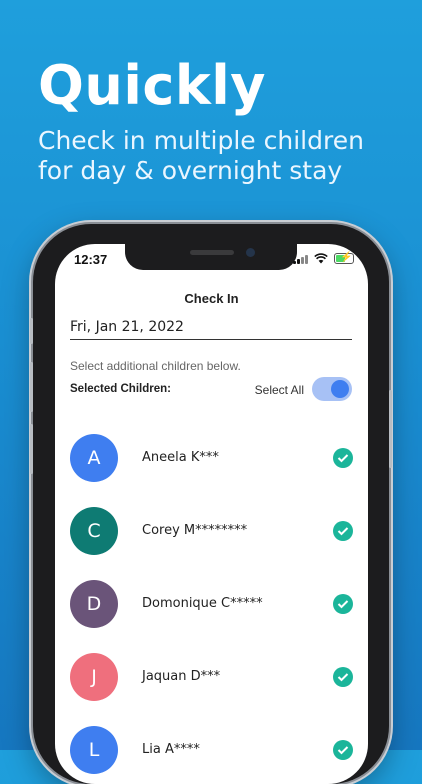 This screenshot has width=422, height=784. What do you see at coordinates (91, 259) in the screenshot?
I see `status-time: 12:37` at bounding box center [91, 259].